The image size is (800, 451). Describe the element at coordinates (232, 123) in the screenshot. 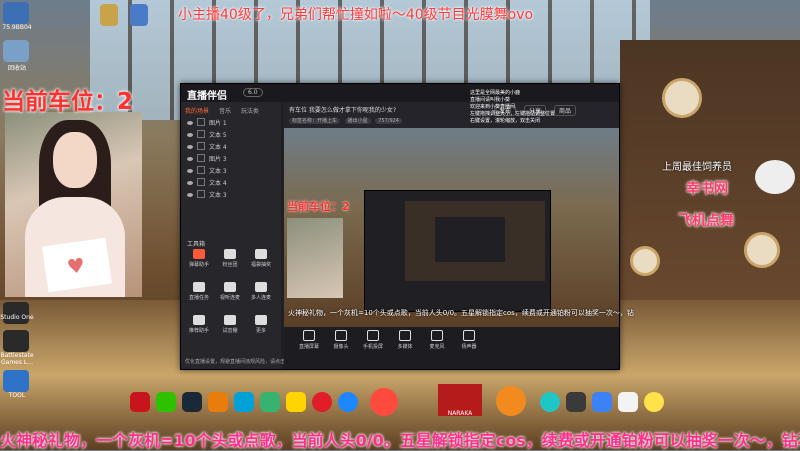

I see `scene-item: 图片 1` at that location.